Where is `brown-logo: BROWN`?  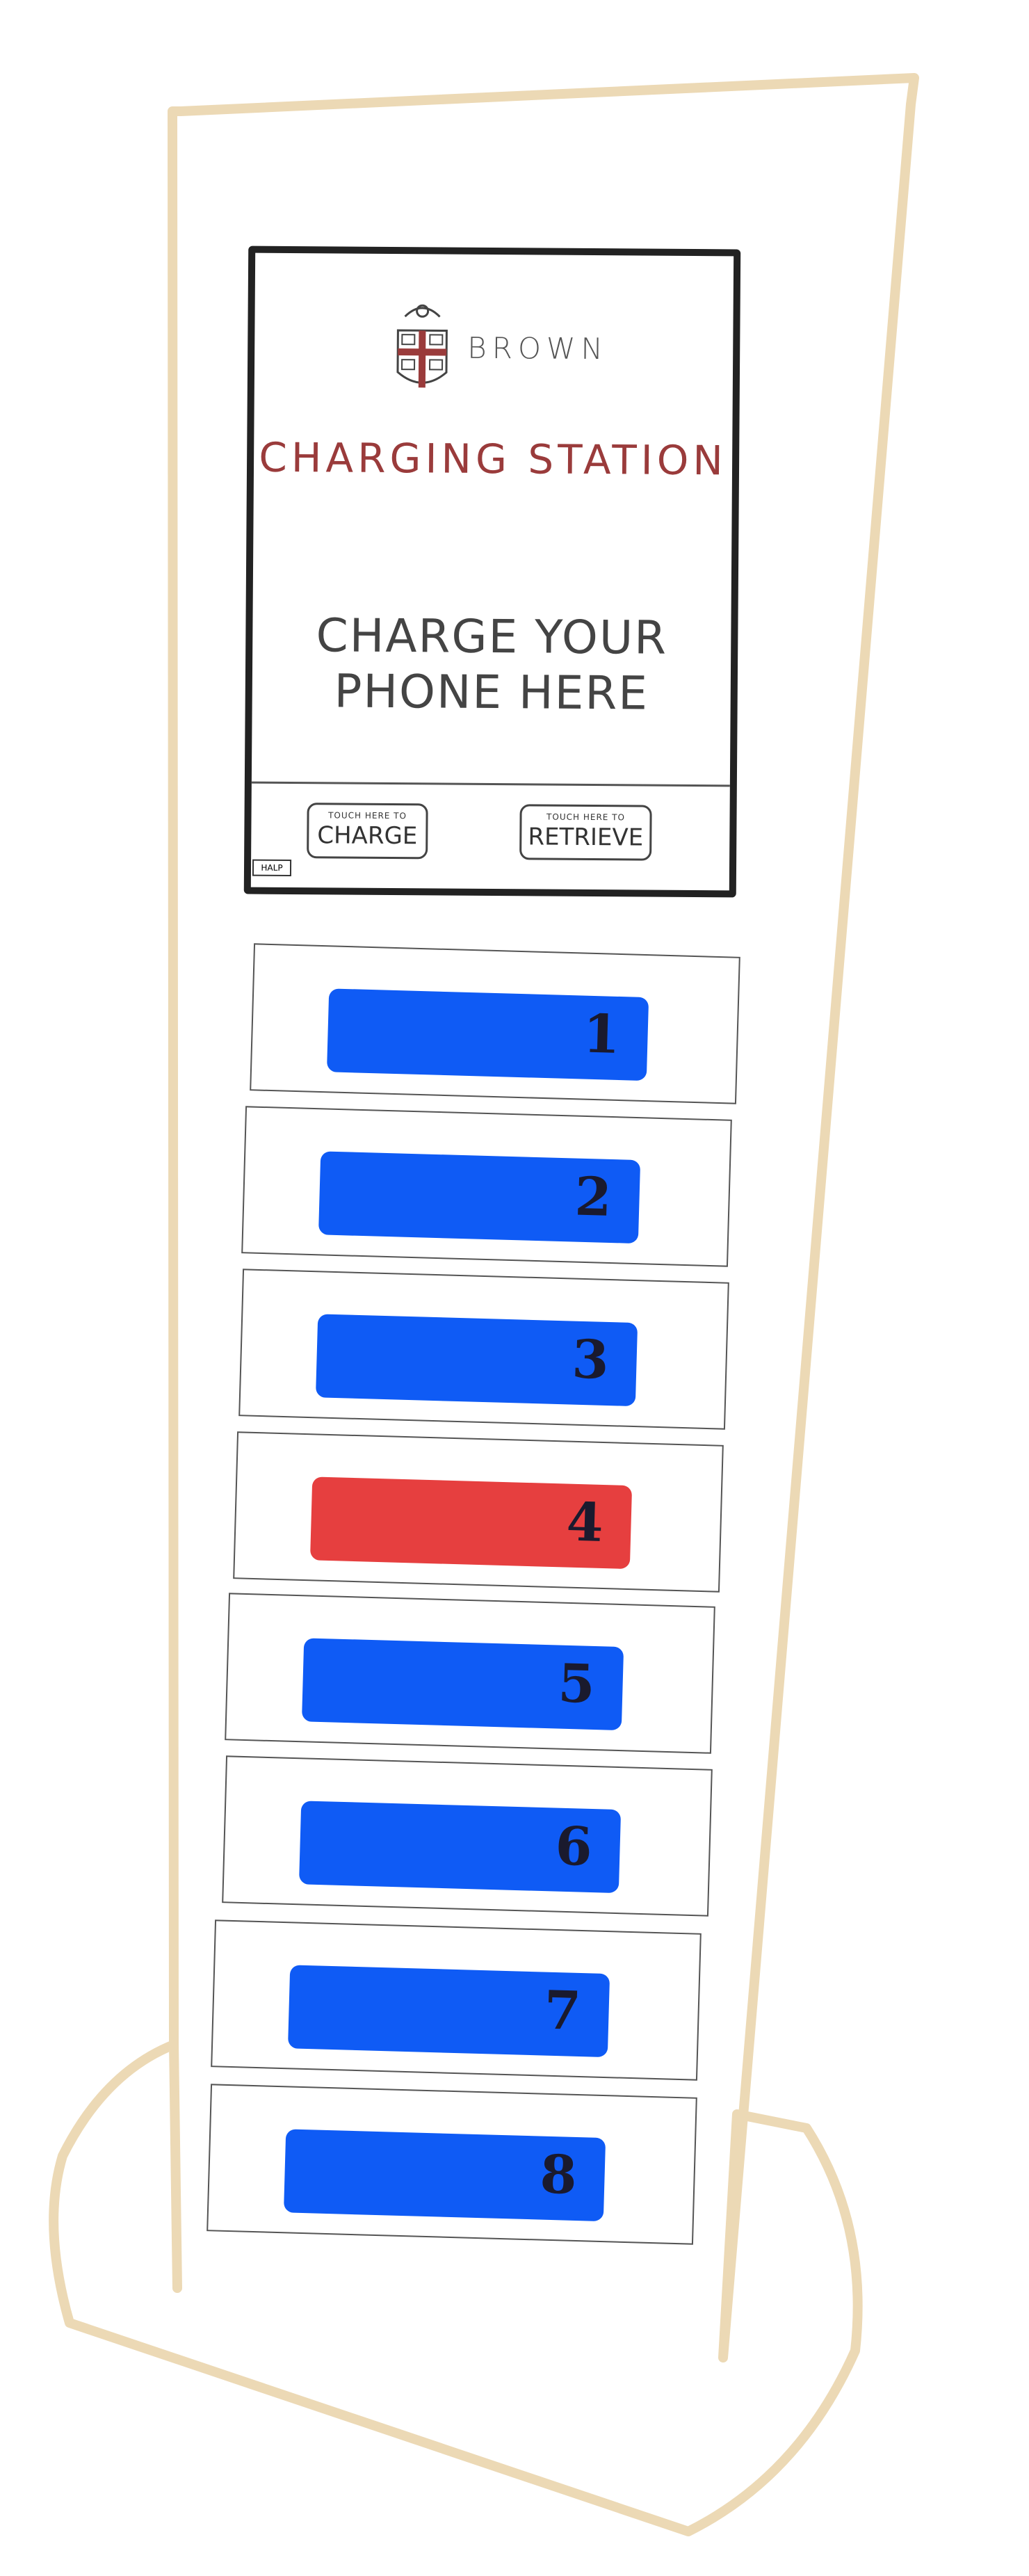 brown-logo: BROWN is located at coordinates (509, 349).